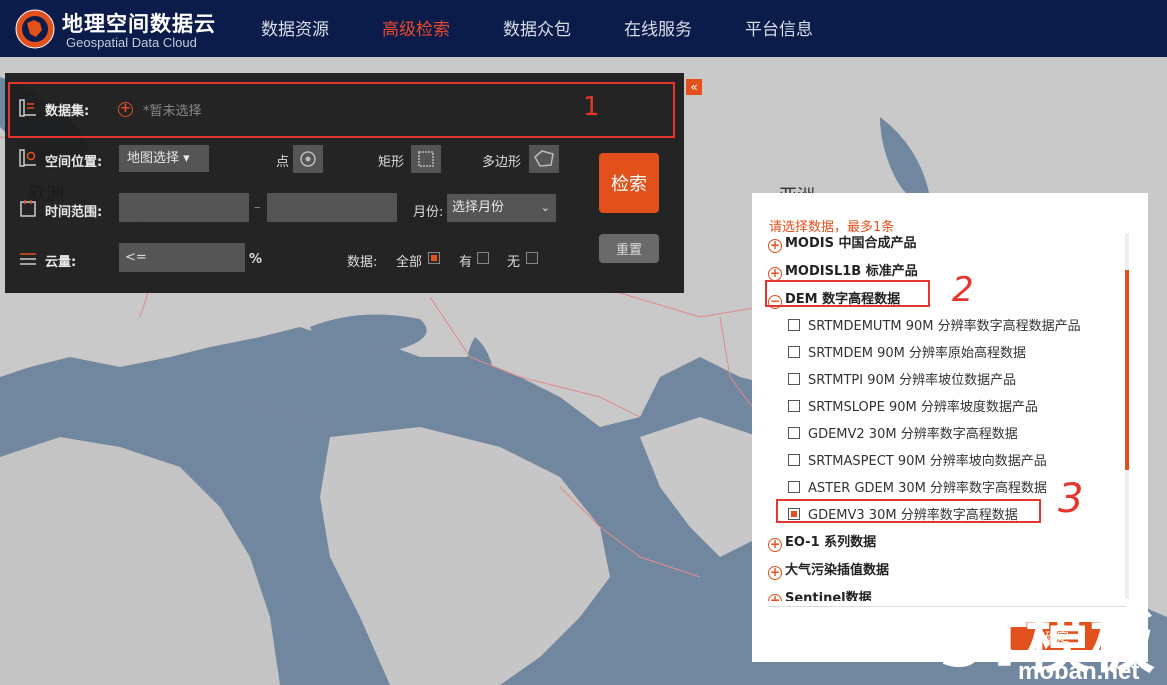  I want to click on annotation-number-1: 1, so click(591, 107).